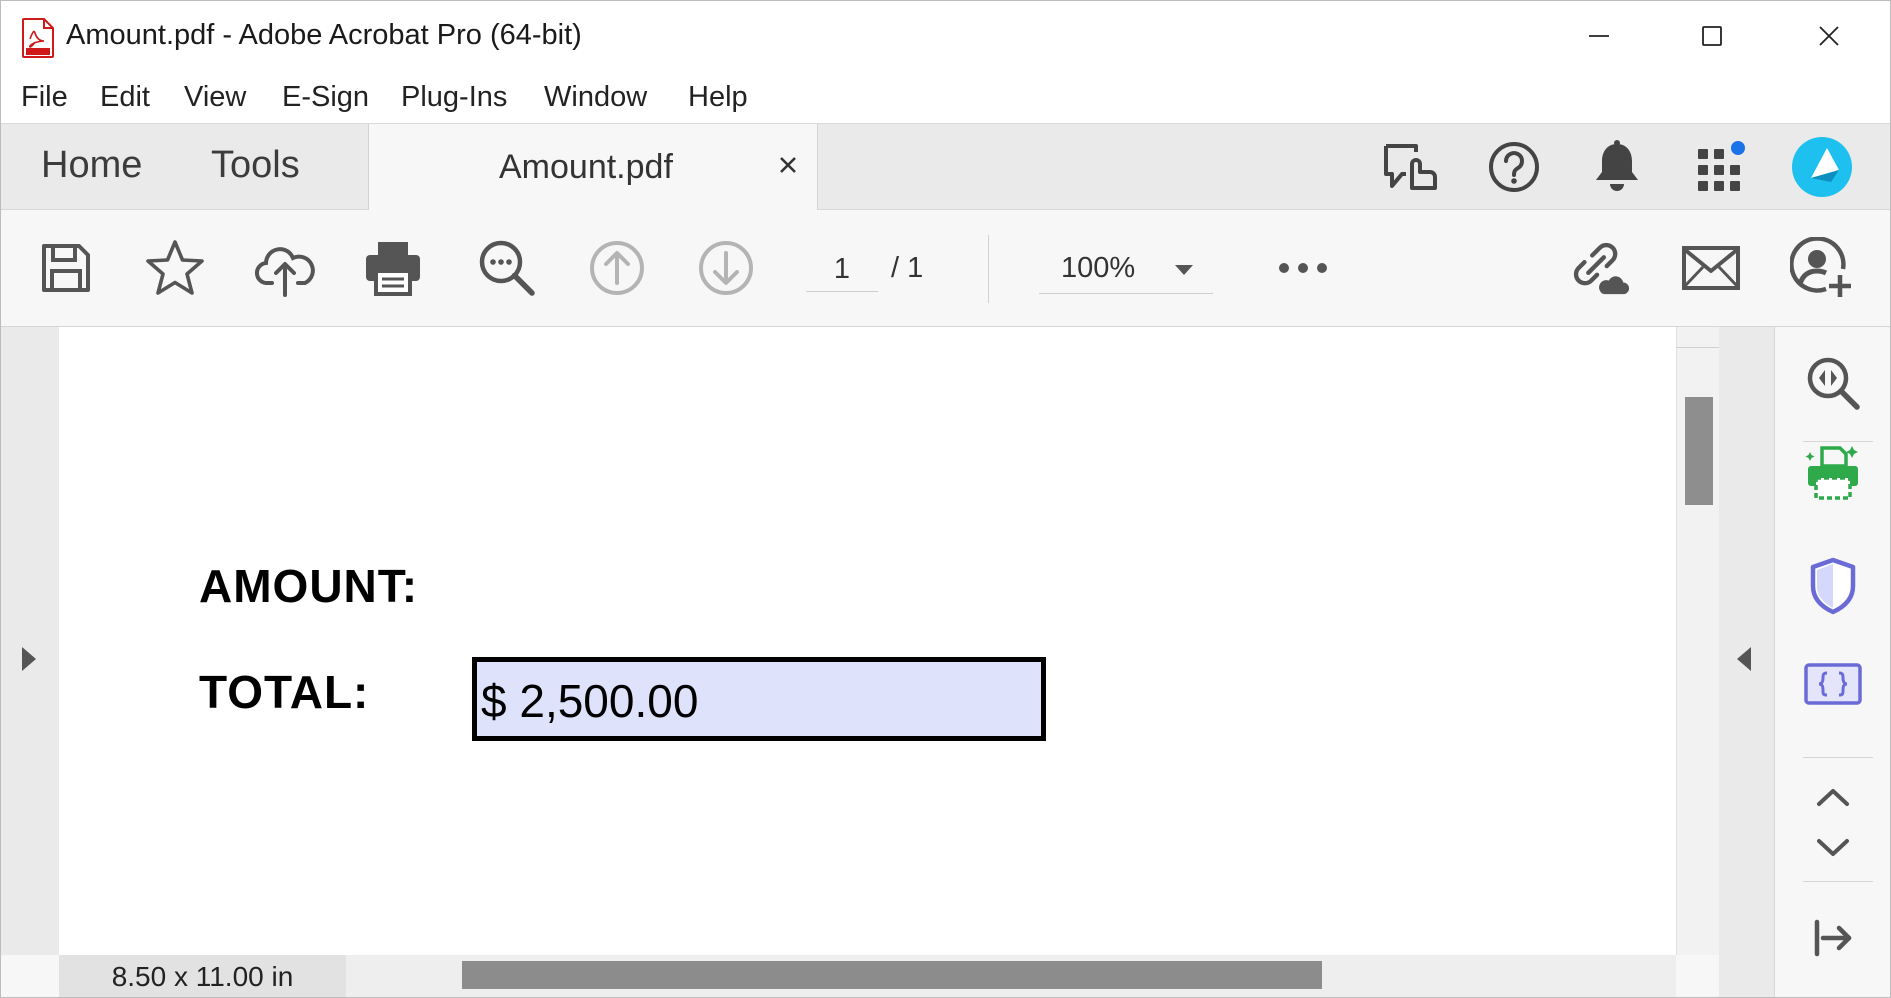  What do you see at coordinates (202, 976) in the screenshot?
I see `page-size-readout: 8.50 x 11.00 in` at bounding box center [202, 976].